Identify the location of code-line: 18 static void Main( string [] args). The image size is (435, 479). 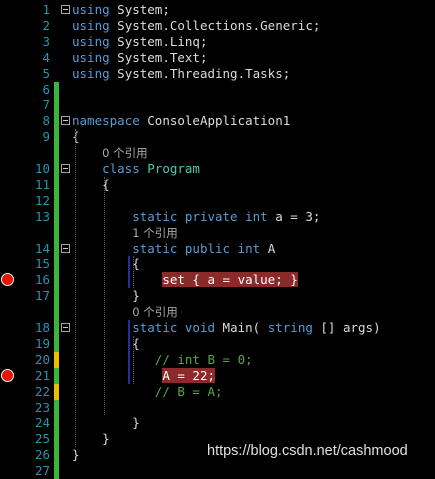
(217, 328).